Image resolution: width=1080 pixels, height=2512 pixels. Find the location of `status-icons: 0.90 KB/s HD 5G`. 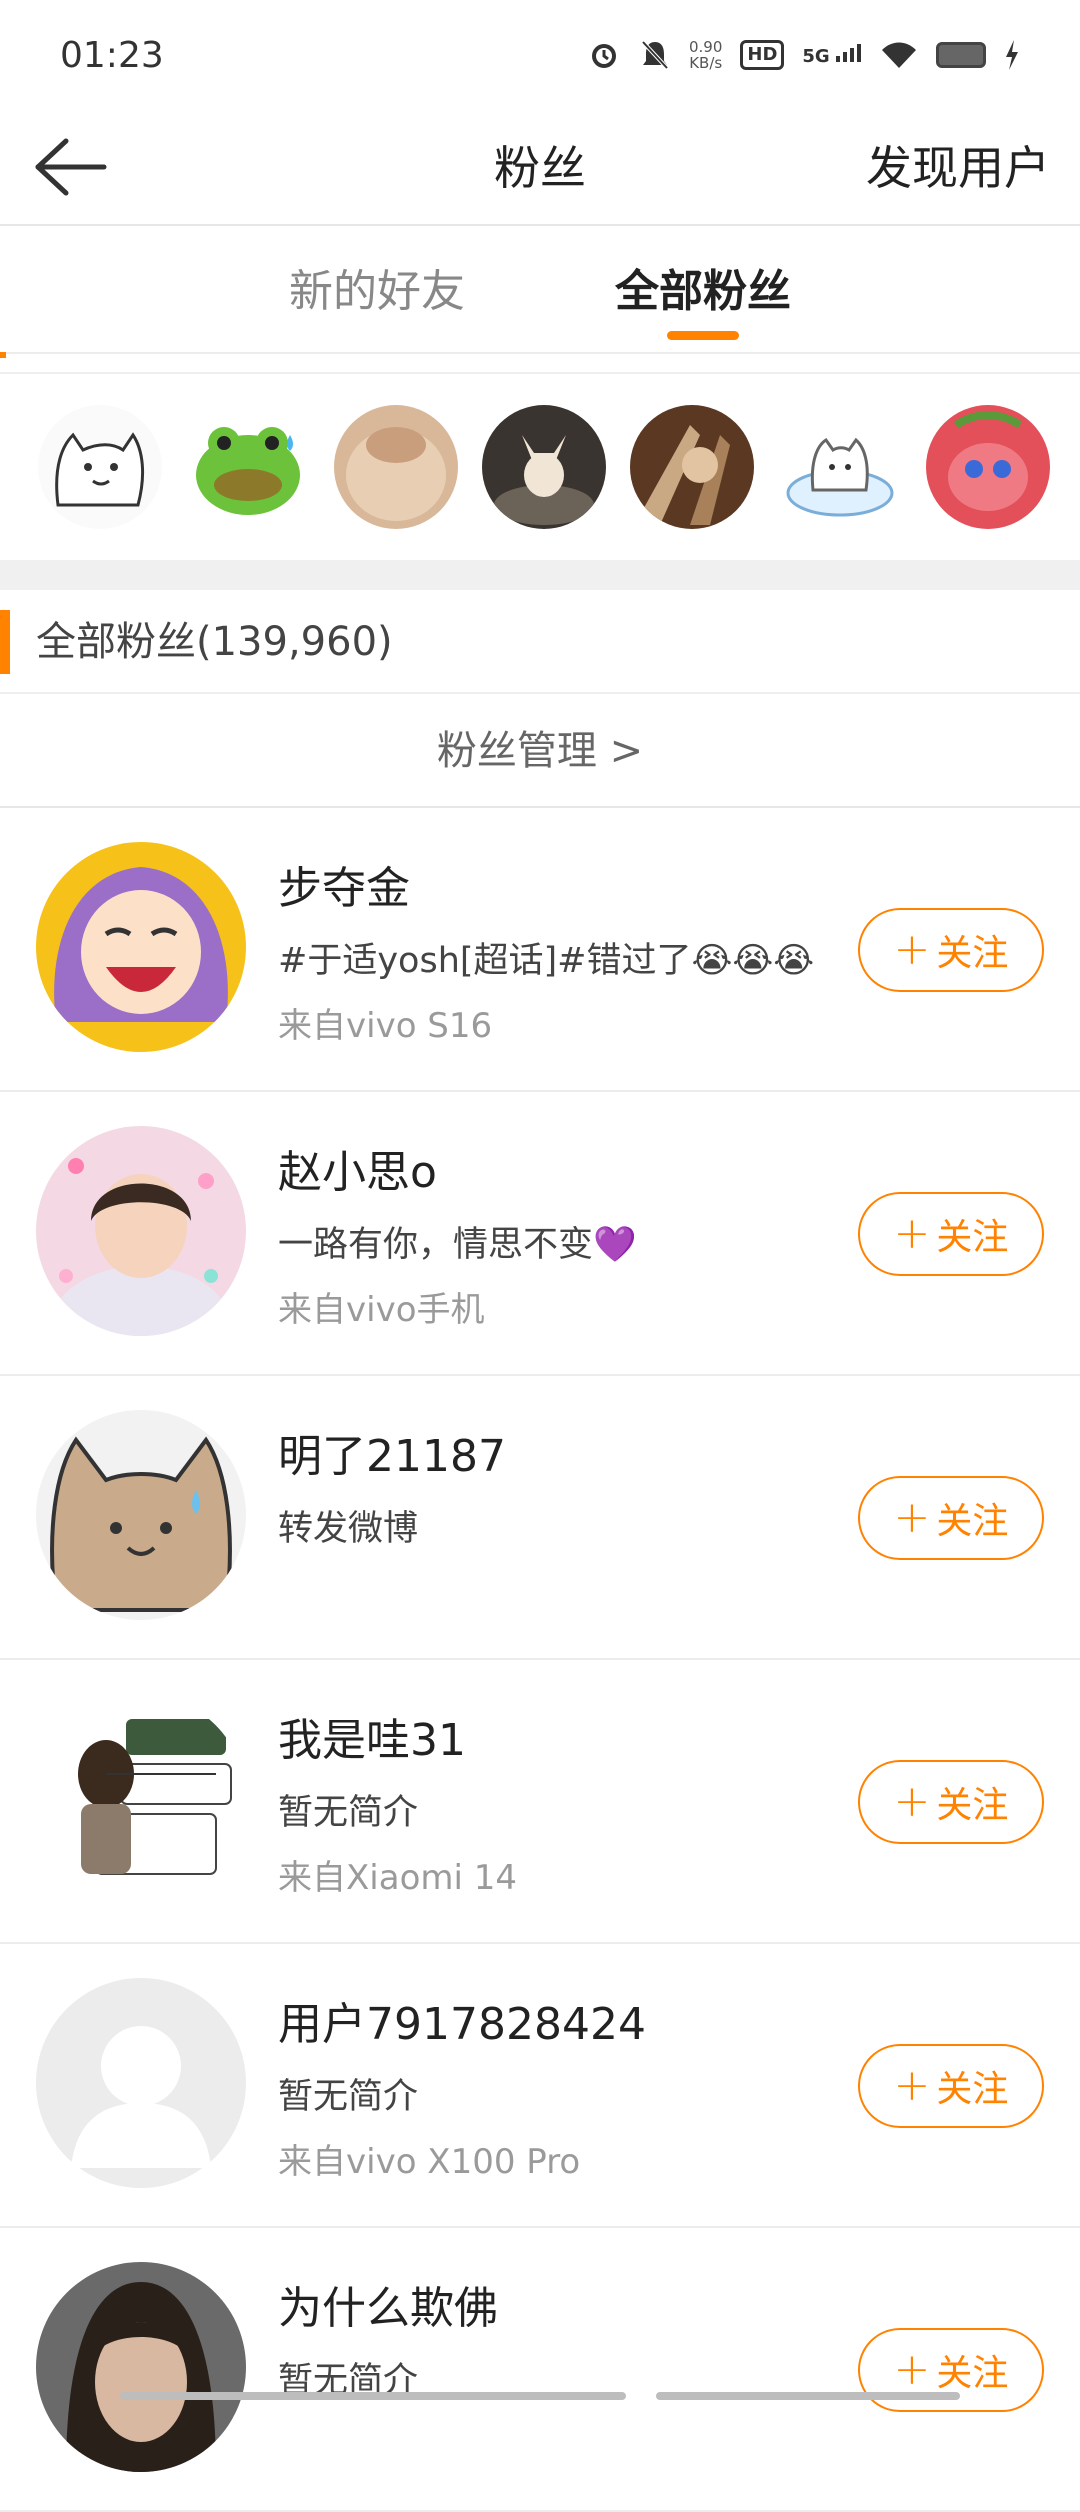

status-icons: 0.90 KB/s HD 5G is located at coordinates (803, 55).